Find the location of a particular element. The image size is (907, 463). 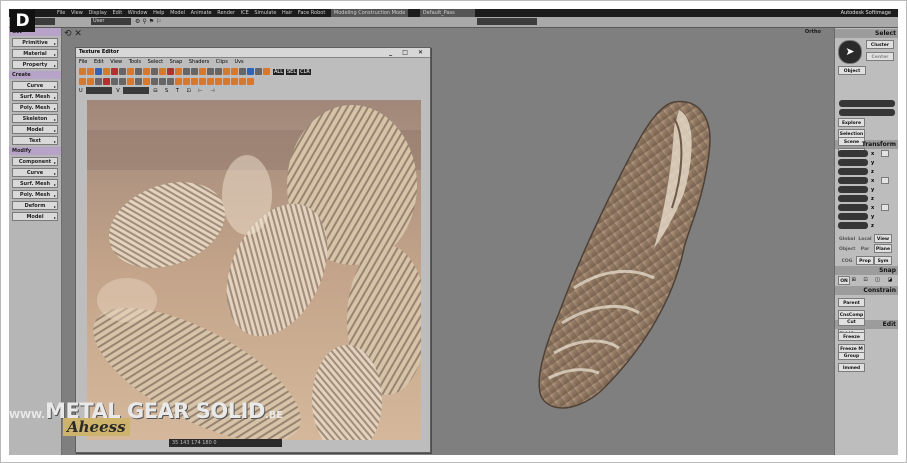

menu-view: View is located at coordinates (77, 13).